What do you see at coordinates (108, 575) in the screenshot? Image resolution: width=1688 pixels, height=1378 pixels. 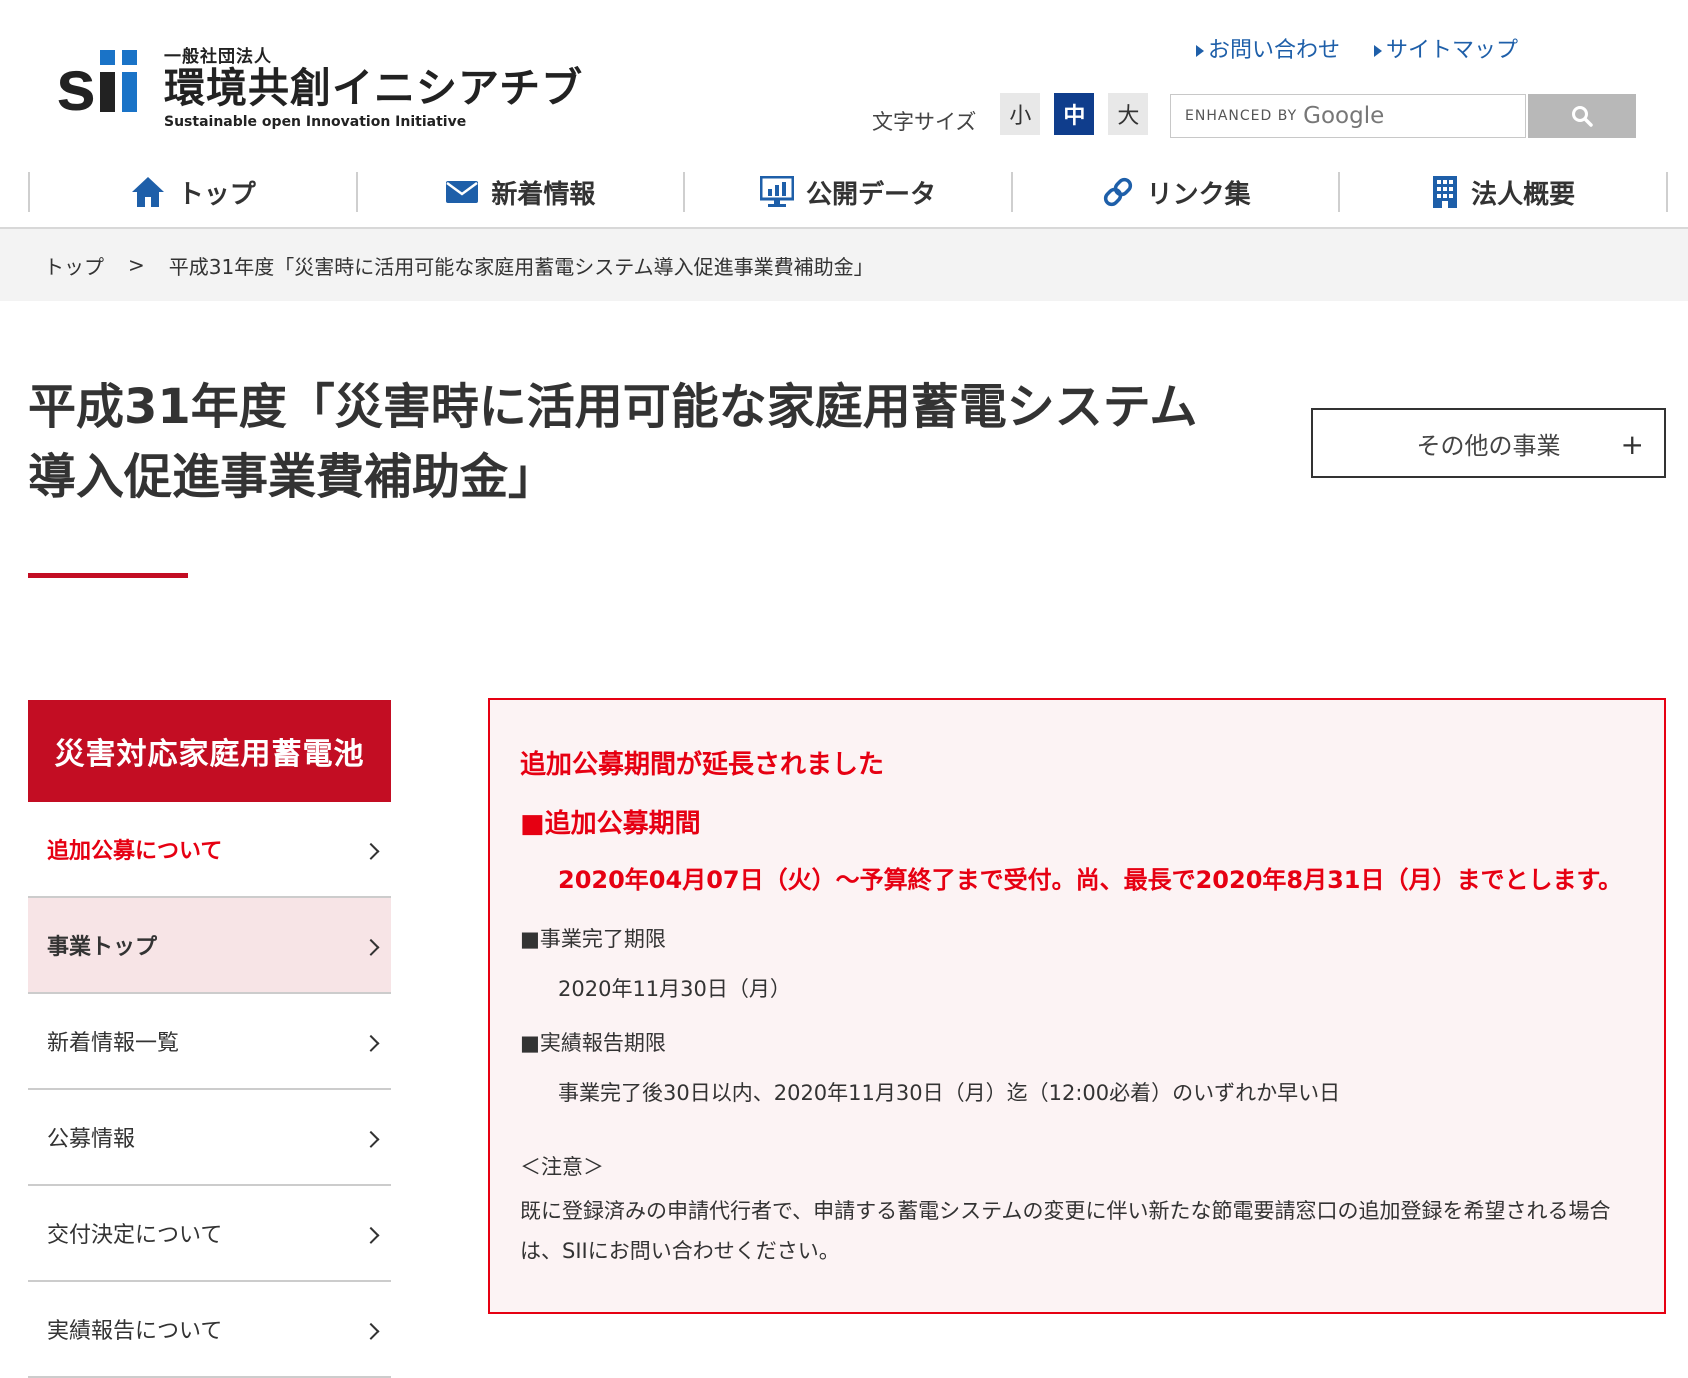 I see `title-underline` at bounding box center [108, 575].